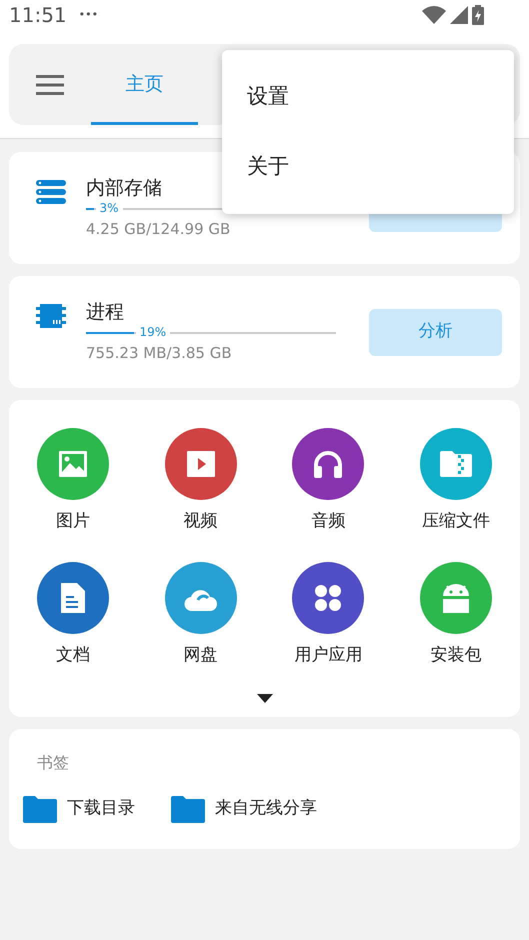 This screenshot has width=529, height=940. I want to click on usage-text: 4.25 GB/124.99 GB, so click(159, 229).